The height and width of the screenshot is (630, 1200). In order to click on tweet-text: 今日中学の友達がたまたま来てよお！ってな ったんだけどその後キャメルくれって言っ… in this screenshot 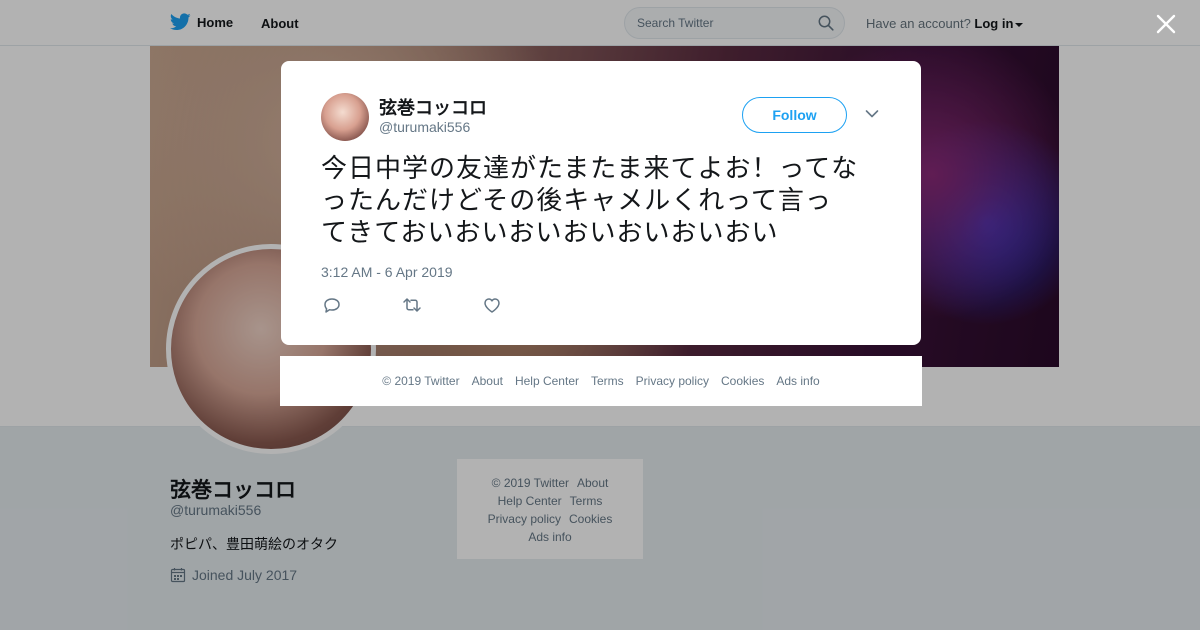, I will do `click(605, 201)`.